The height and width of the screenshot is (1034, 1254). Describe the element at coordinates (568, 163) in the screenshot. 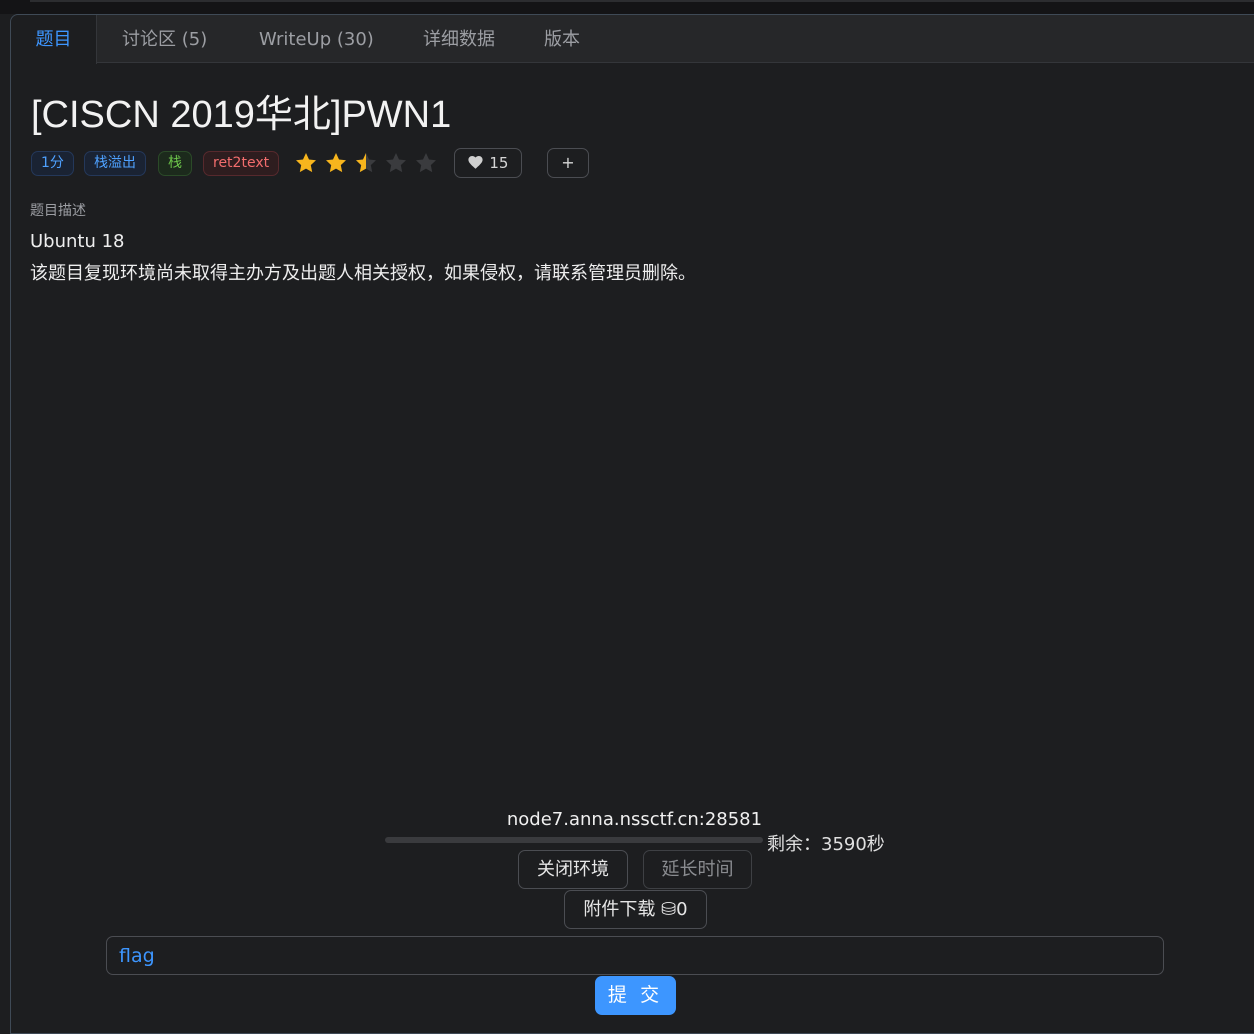

I see `add-button: +` at that location.